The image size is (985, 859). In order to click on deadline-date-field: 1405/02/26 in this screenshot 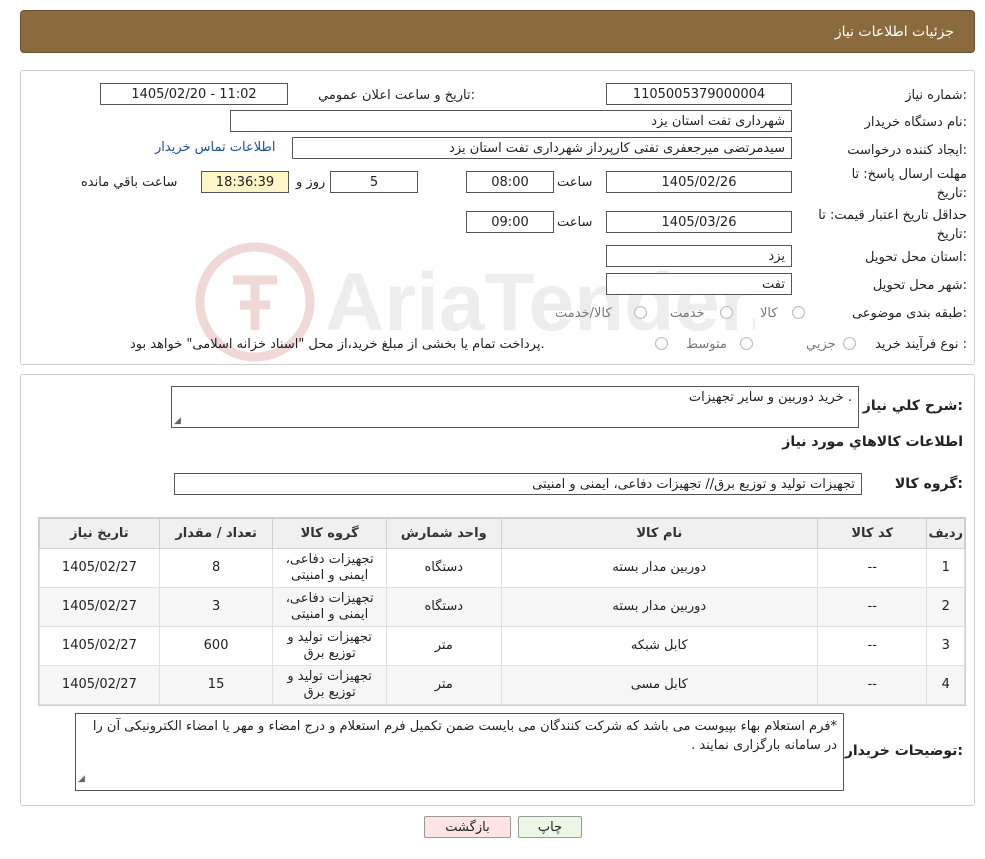, I will do `click(699, 182)`.